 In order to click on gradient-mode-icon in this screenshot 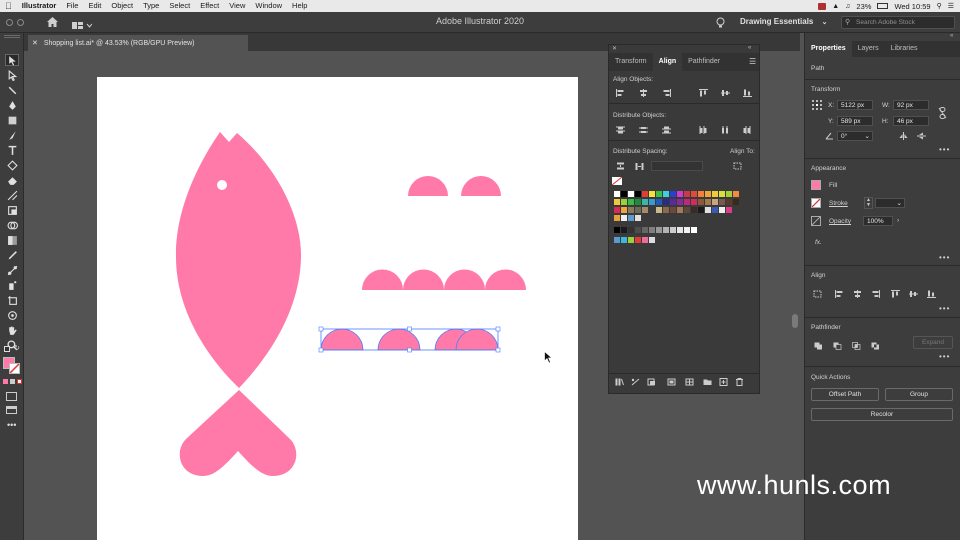, I will do `click(12, 381)`.